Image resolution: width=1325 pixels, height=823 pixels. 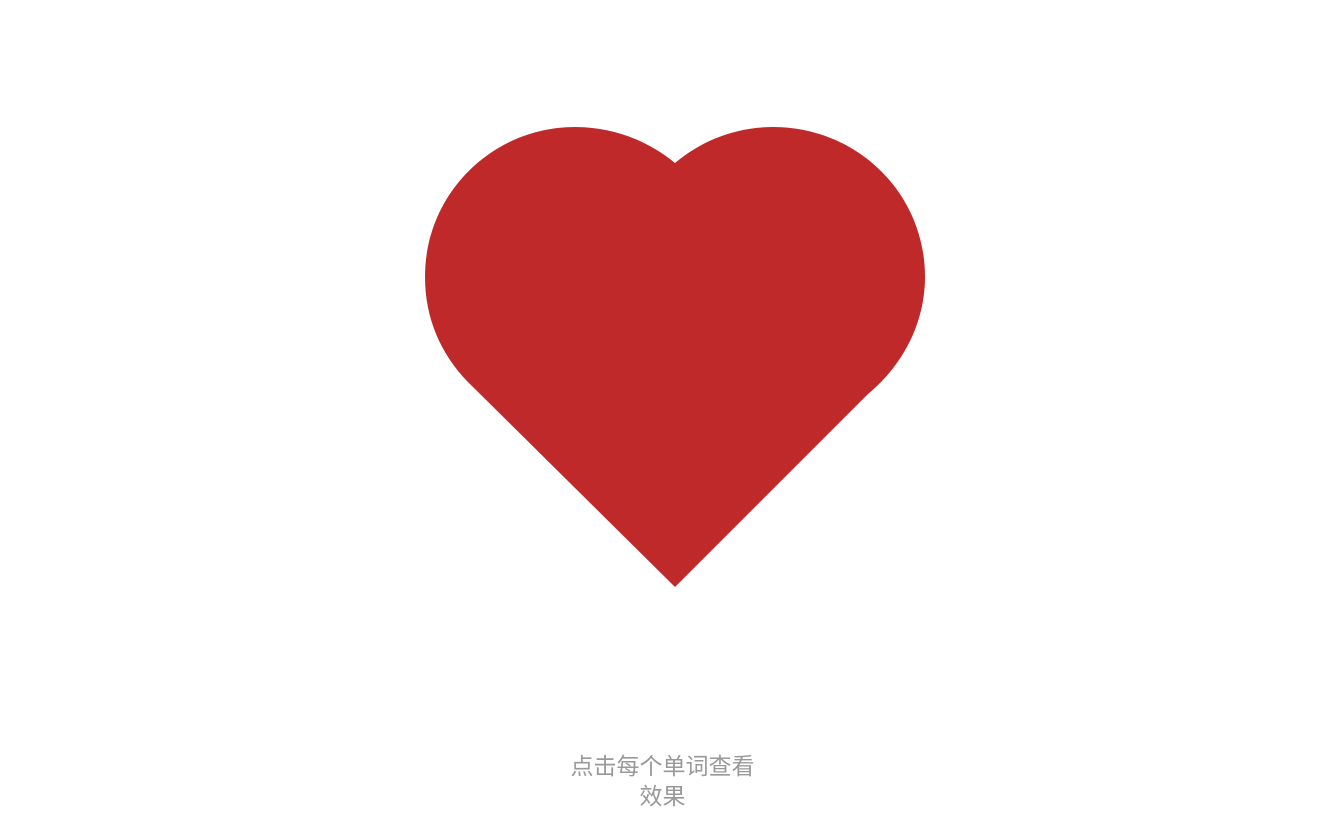 I want to click on hint-text: 点击每个单词查看 效果, so click(x=662, y=782).